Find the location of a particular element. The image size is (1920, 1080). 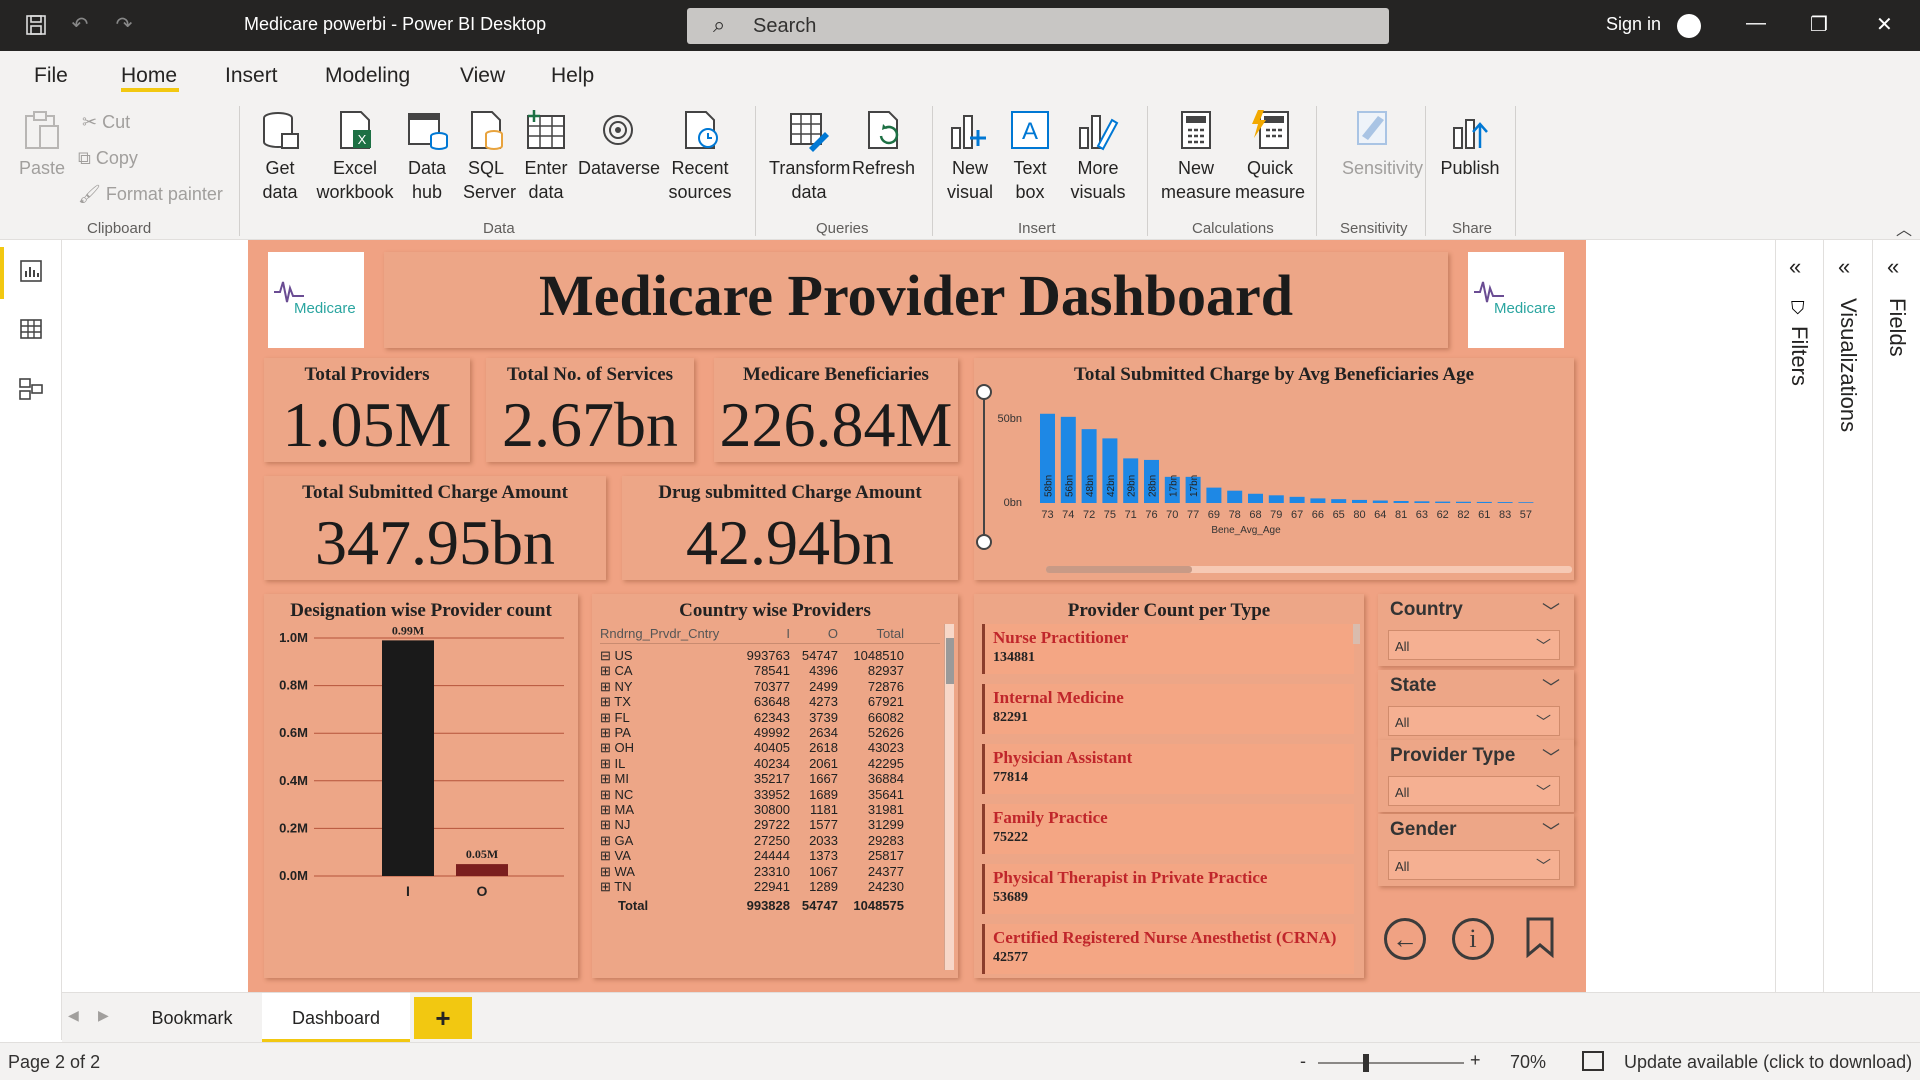

dataverse-button: Dataverse is located at coordinates (619, 144).